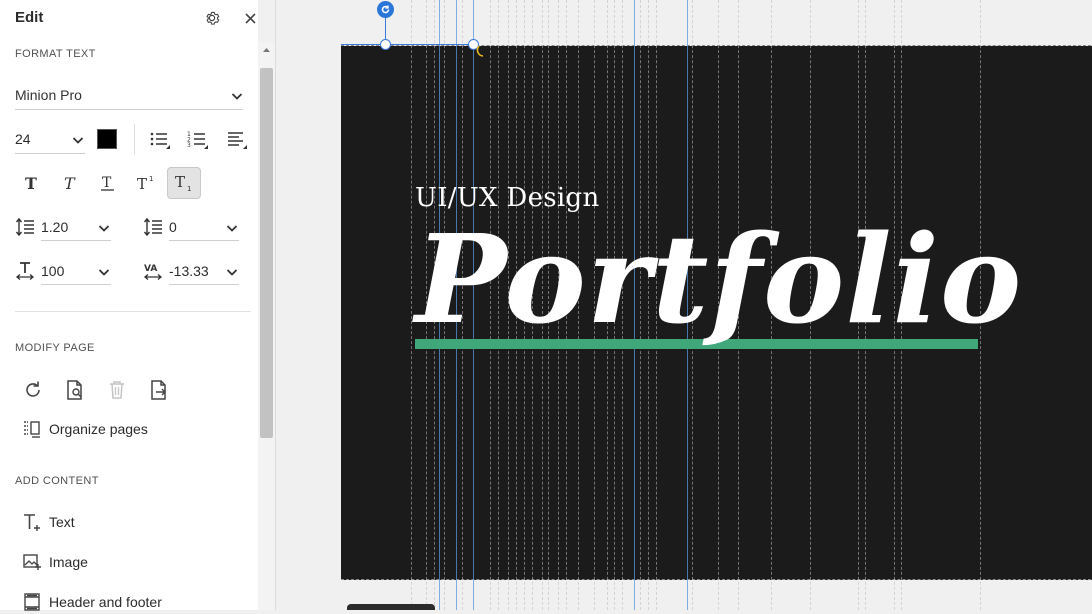 The width and height of the screenshot is (1092, 614). Describe the element at coordinates (198, 140) in the screenshot. I see `numbered-list-icon: 123` at that location.